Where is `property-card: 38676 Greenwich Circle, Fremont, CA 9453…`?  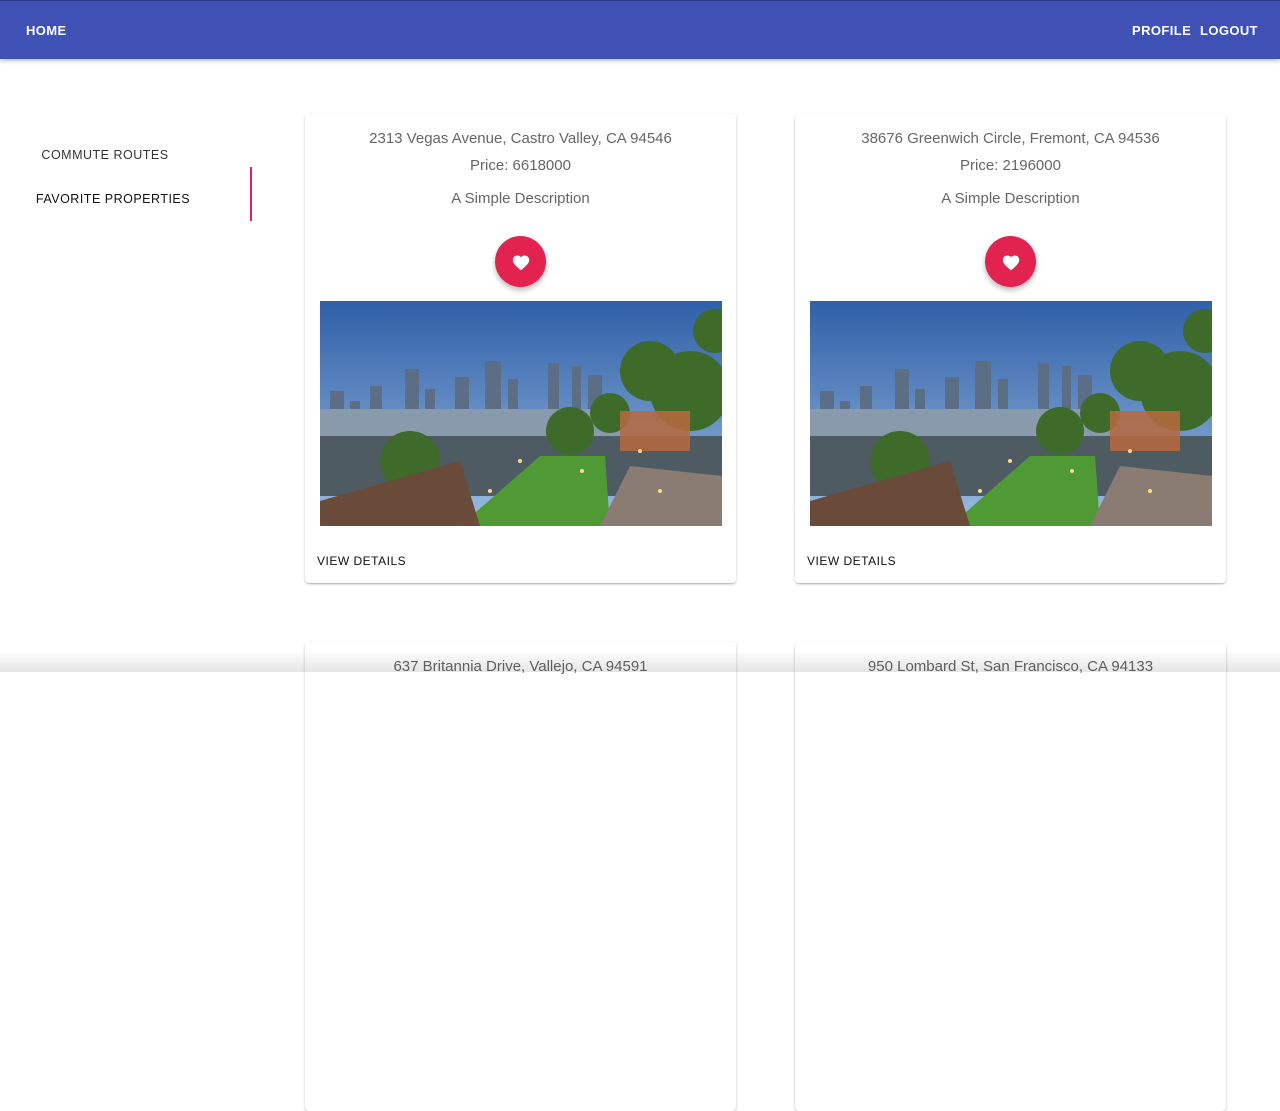 property-card: 38676 Greenwich Circle, Fremont, CA 9453… is located at coordinates (1010, 348).